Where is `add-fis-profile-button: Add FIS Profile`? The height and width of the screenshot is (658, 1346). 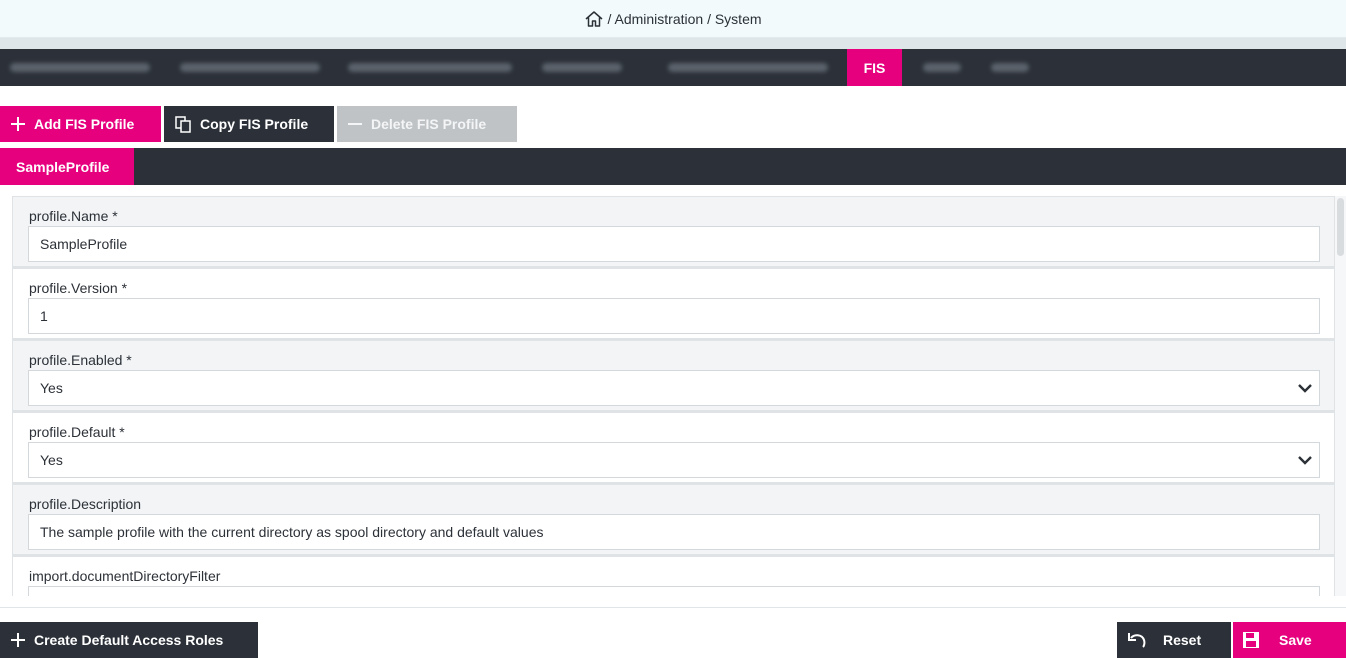
add-fis-profile-button: Add FIS Profile is located at coordinates (80, 124).